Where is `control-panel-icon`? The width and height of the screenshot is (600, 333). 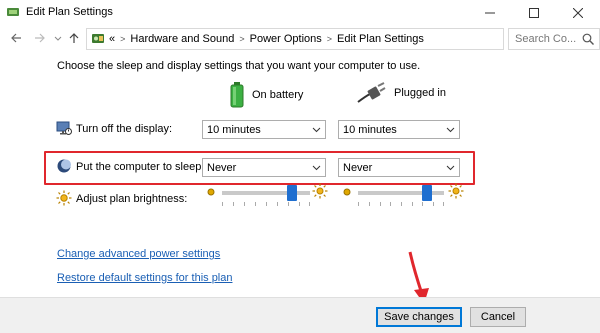
control-panel-icon is located at coordinates (98, 38).